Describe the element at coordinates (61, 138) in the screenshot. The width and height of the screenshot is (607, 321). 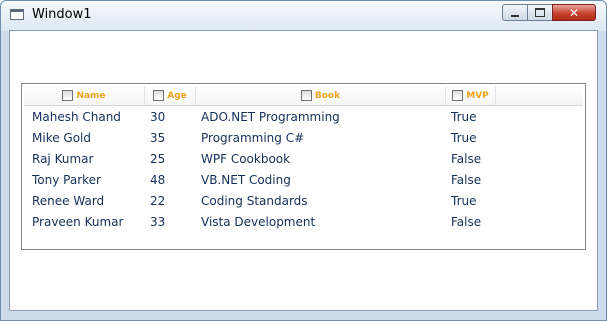
I see `cell-name: Mike Gold` at that location.